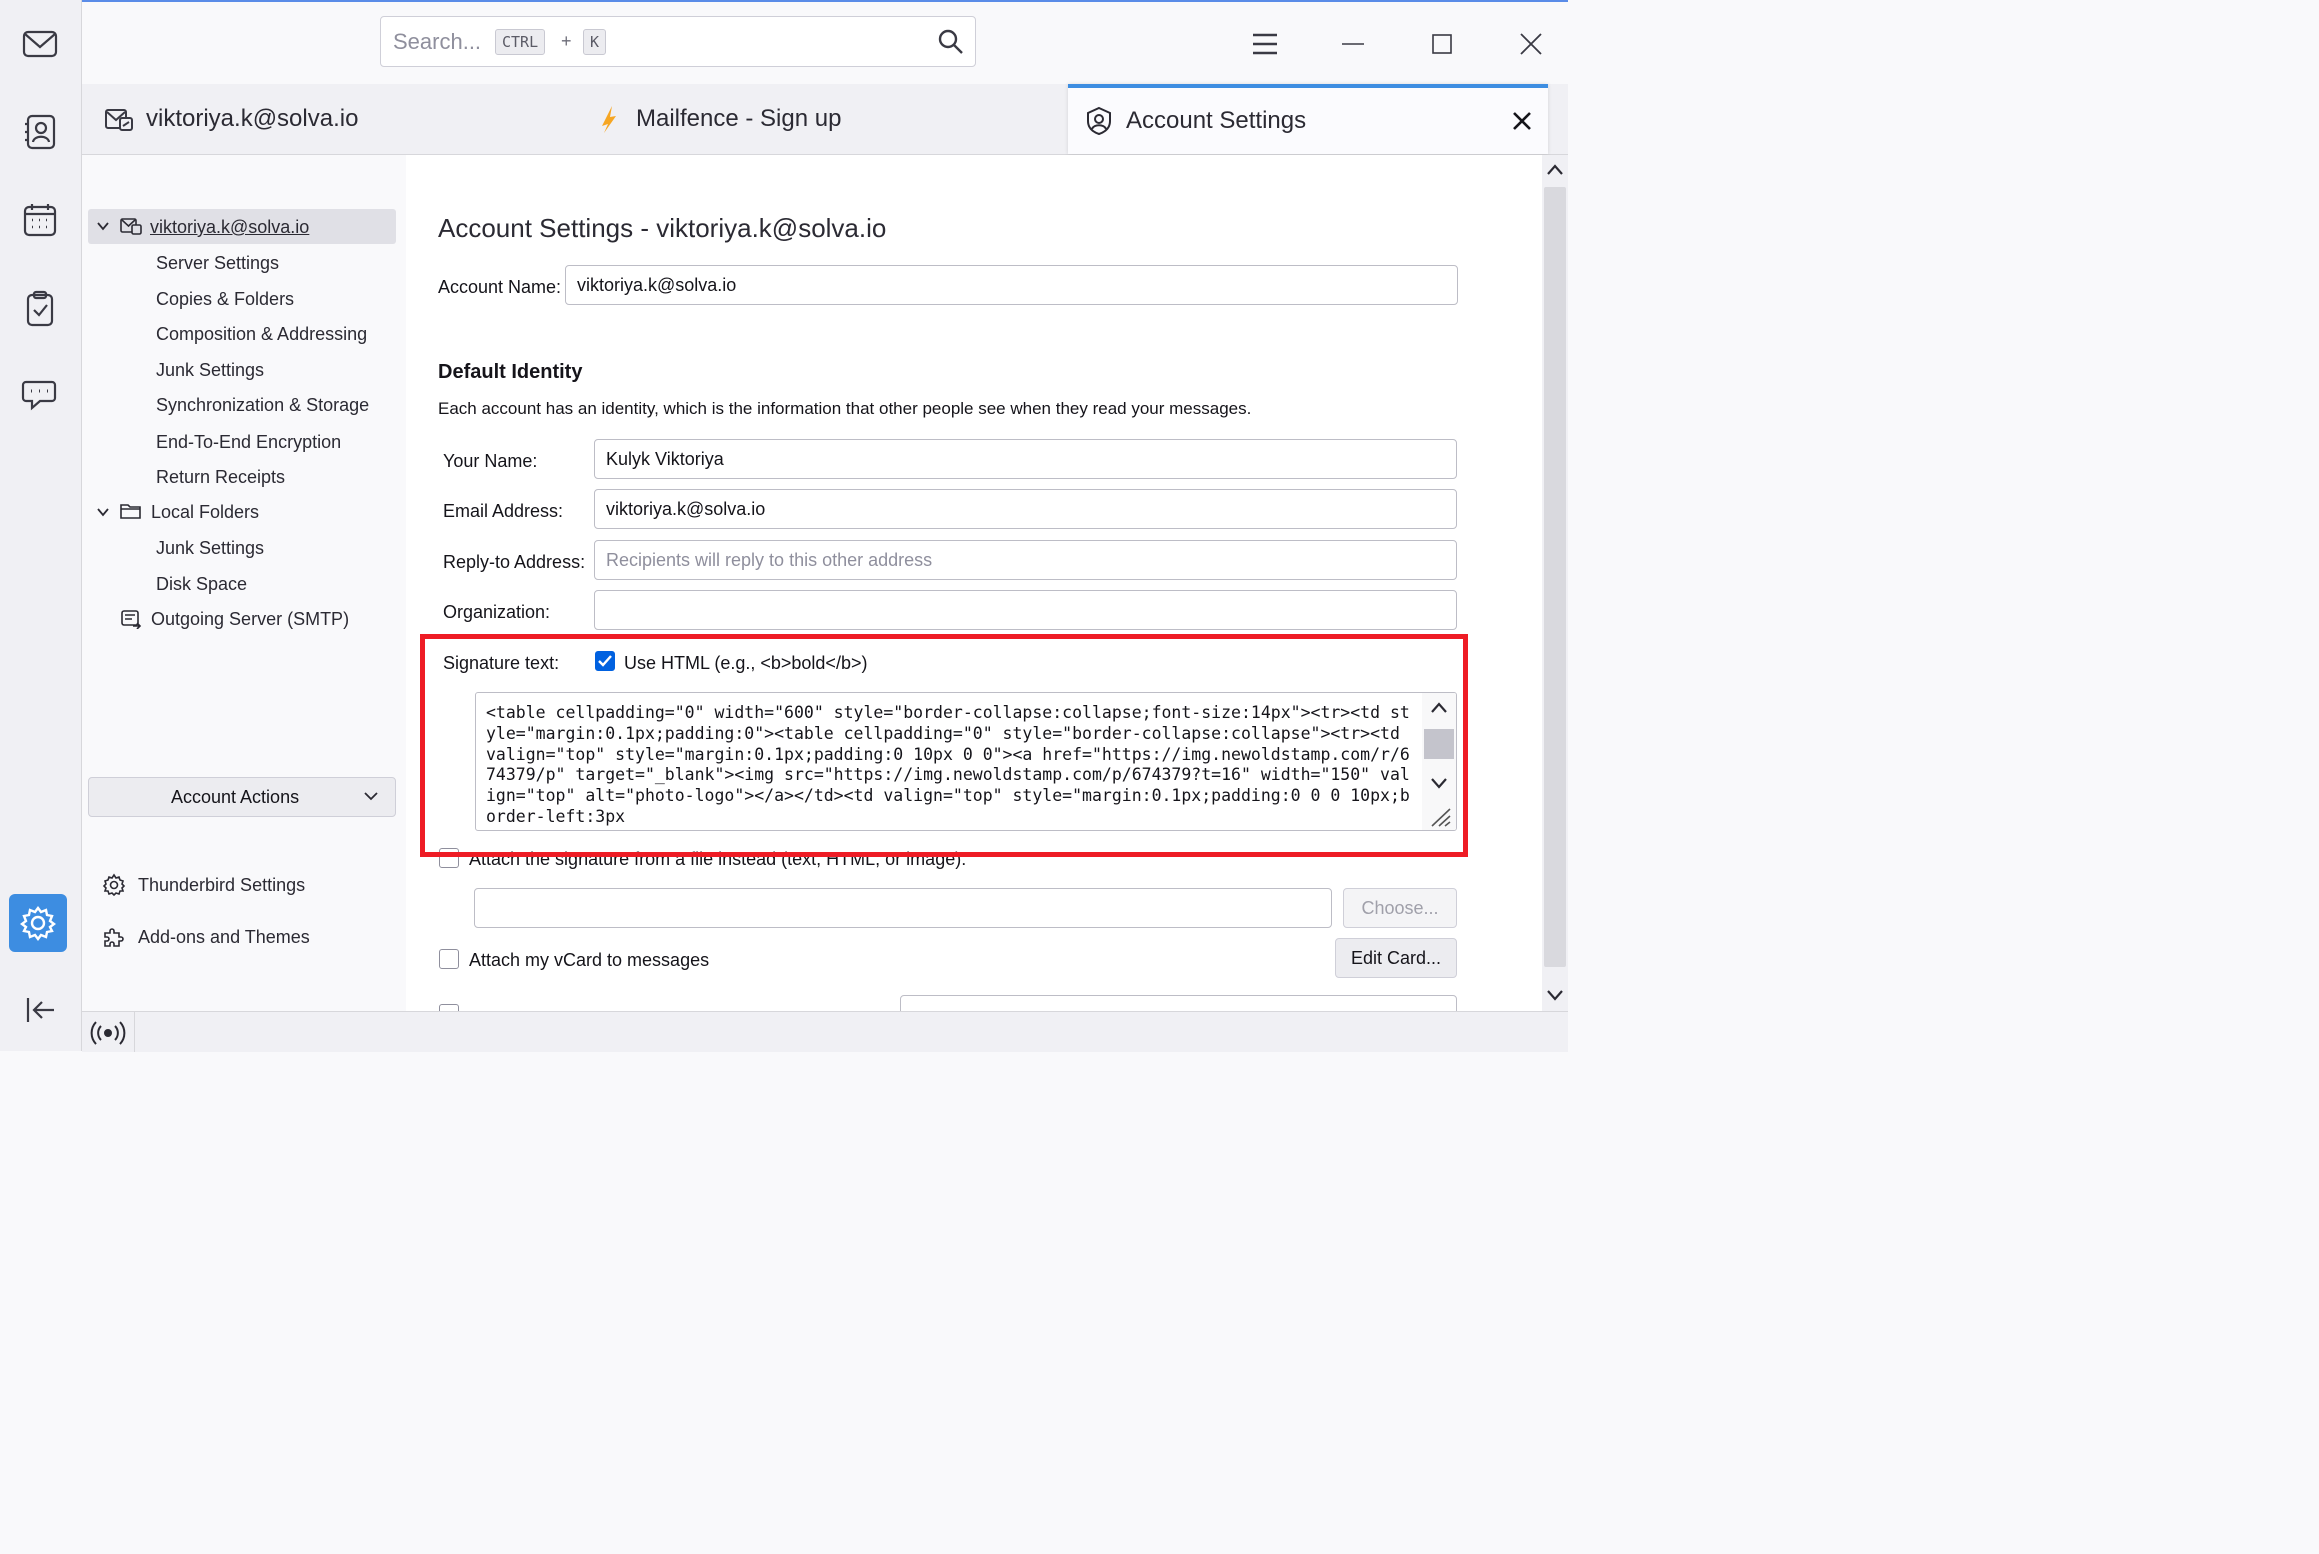  What do you see at coordinates (609, 119) in the screenshot?
I see `mailfence-logo-icon` at bounding box center [609, 119].